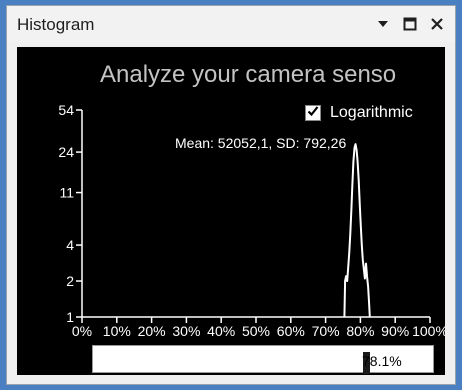  Describe the element at coordinates (152, 331) in the screenshot. I see `x-tick-label: 20%` at that location.